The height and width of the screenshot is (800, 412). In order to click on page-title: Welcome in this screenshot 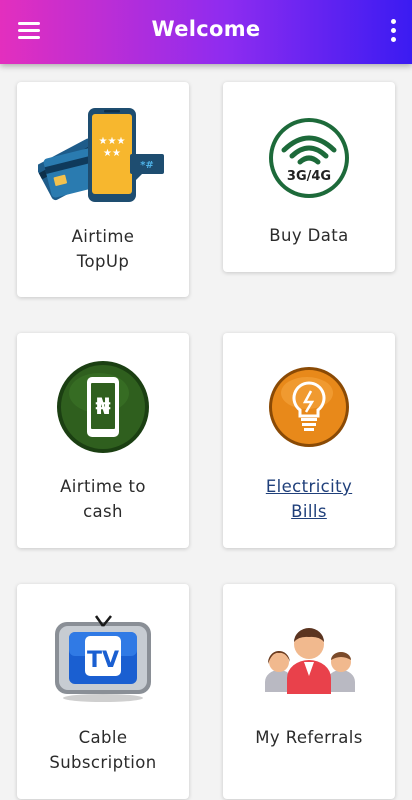, I will do `click(206, 29)`.